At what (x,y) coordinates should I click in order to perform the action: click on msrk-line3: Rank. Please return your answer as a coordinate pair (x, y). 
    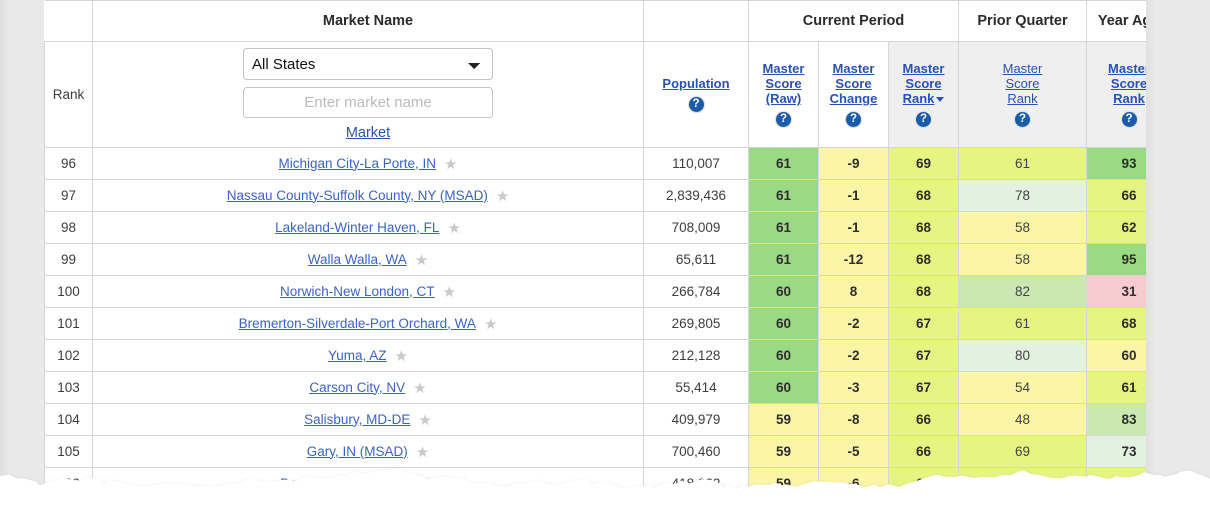
    Looking at the image, I should click on (918, 98).